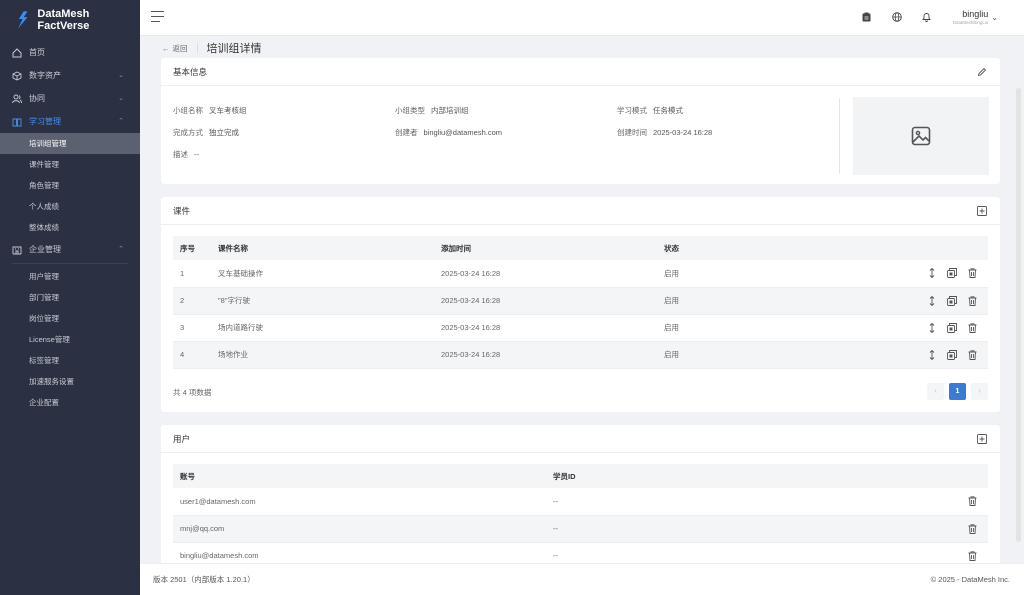  I want to click on add-course-button, so click(982, 211).